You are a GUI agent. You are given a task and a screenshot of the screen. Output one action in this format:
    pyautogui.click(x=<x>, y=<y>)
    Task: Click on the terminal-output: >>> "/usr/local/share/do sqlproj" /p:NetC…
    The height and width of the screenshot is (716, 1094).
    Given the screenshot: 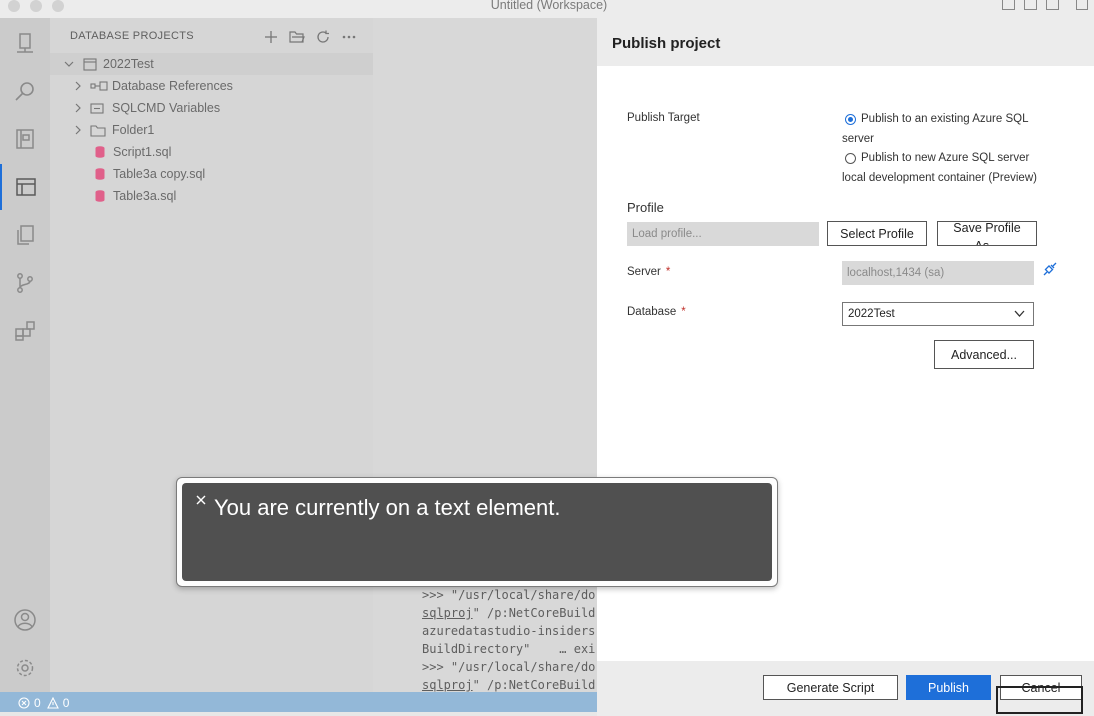 What is the action you would take?
    pyautogui.click(x=510, y=640)
    